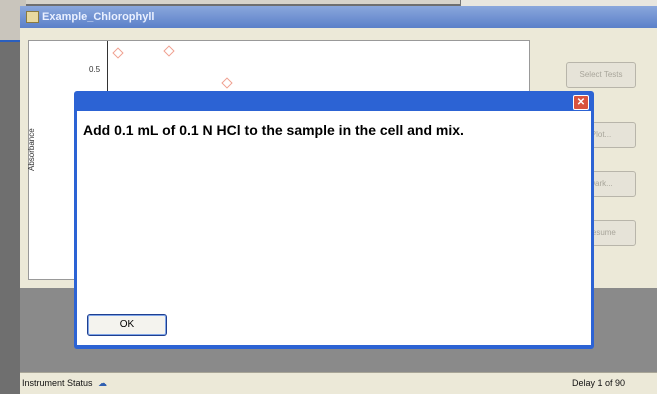  I want to click on select-tests-button: Select Tests, so click(601, 75).